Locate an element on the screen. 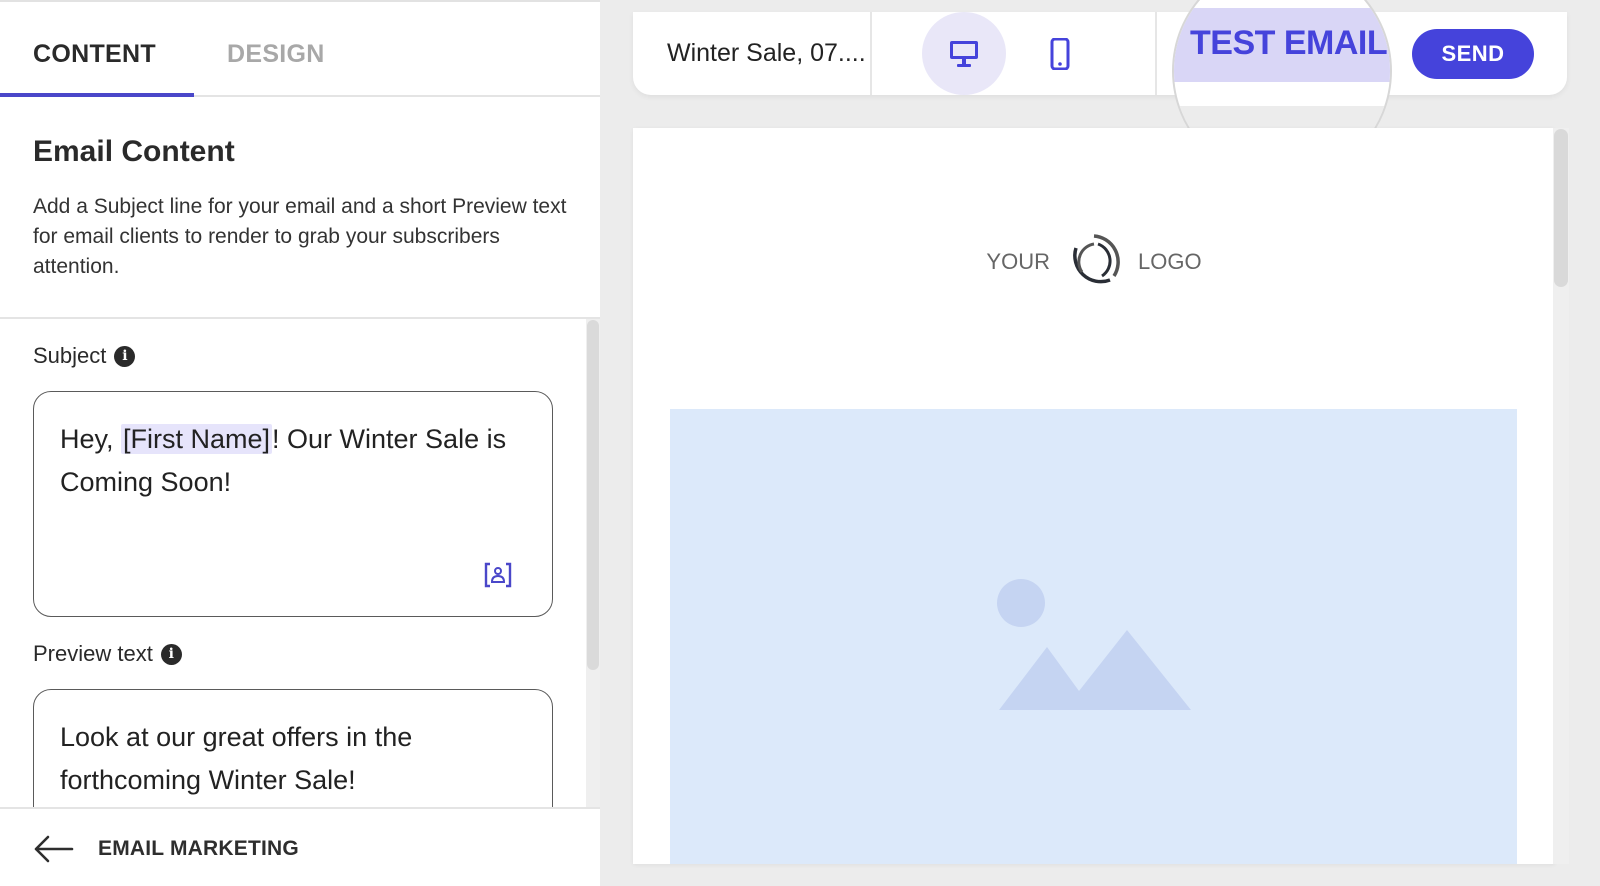 Image resolution: width=1600 pixels, height=886 pixels. logo-icon is located at coordinates (1096, 259).